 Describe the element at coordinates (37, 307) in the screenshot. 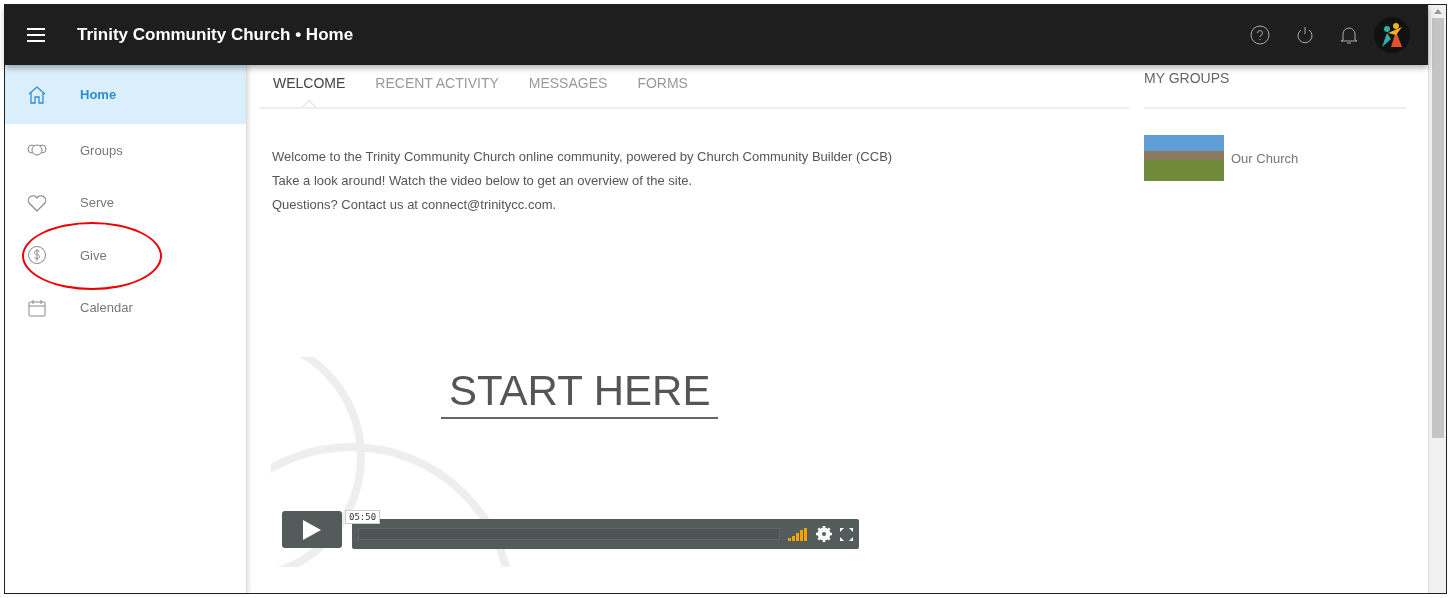

I see `calendar-icon` at that location.